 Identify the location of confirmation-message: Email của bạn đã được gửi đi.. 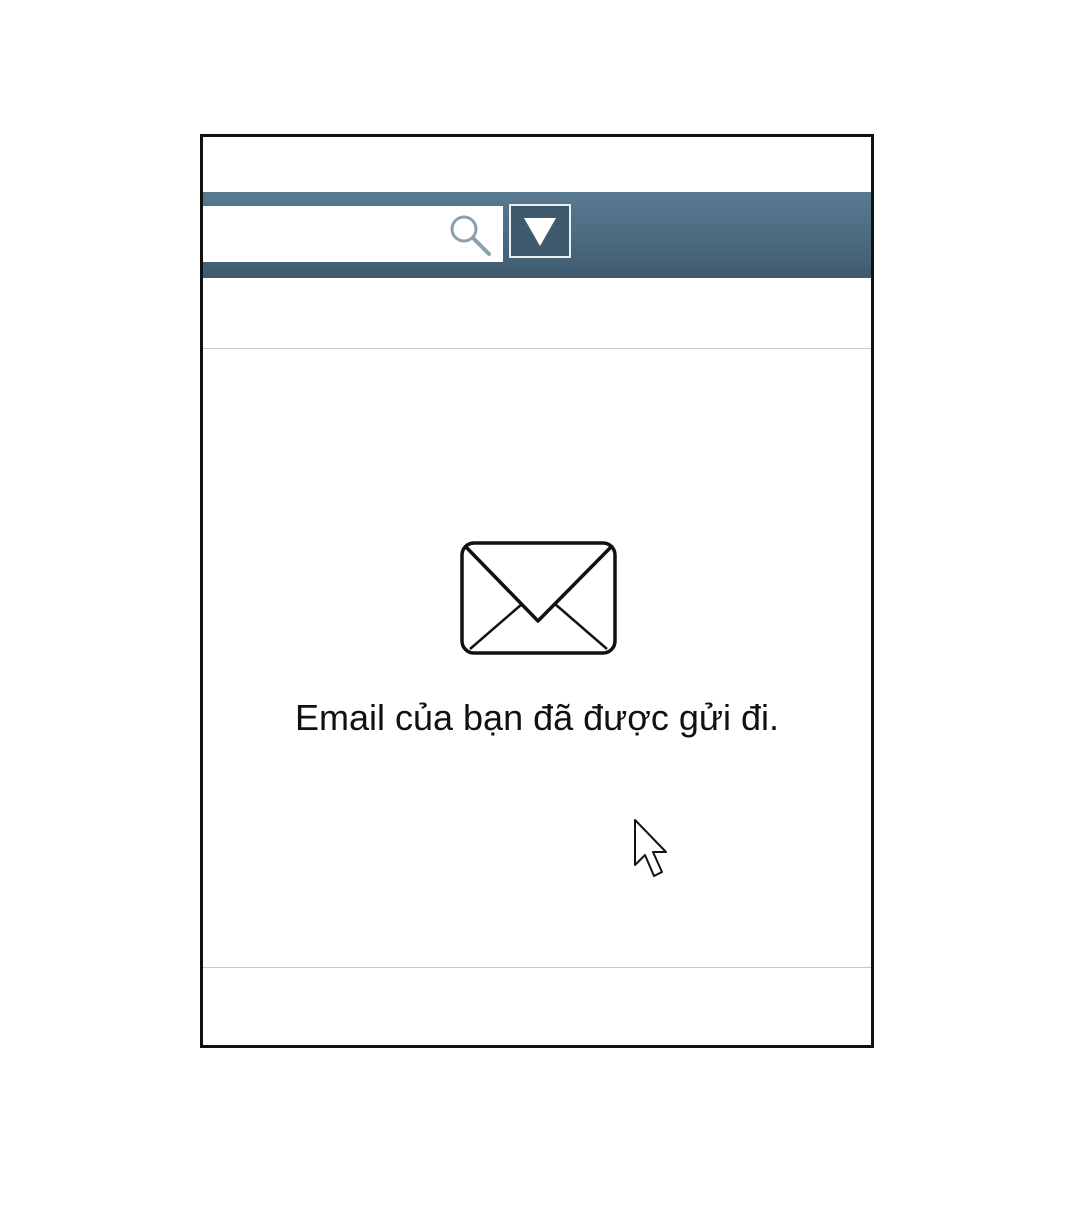
(537, 717).